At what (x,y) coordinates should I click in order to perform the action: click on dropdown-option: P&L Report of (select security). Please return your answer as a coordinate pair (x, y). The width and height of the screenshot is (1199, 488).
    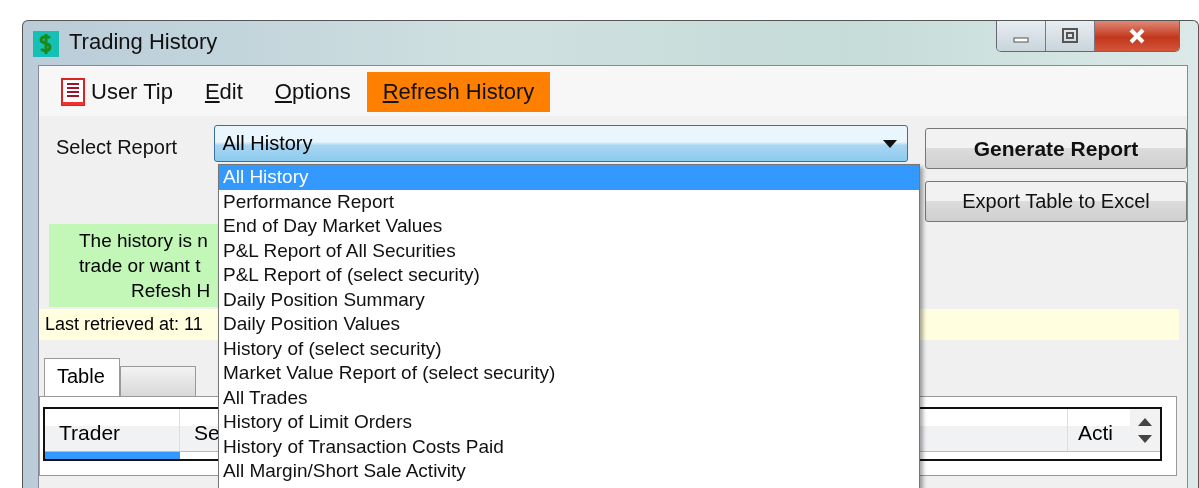
    Looking at the image, I should click on (569, 275).